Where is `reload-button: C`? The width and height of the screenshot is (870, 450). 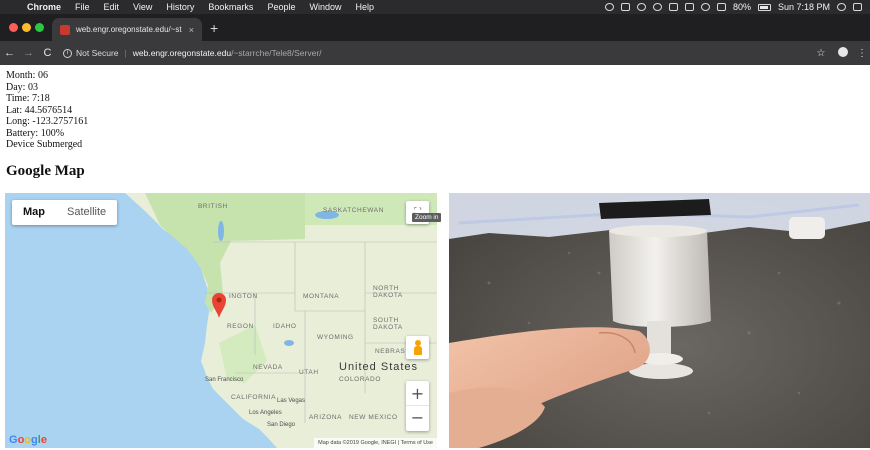
reload-button: C is located at coordinates (47, 53).